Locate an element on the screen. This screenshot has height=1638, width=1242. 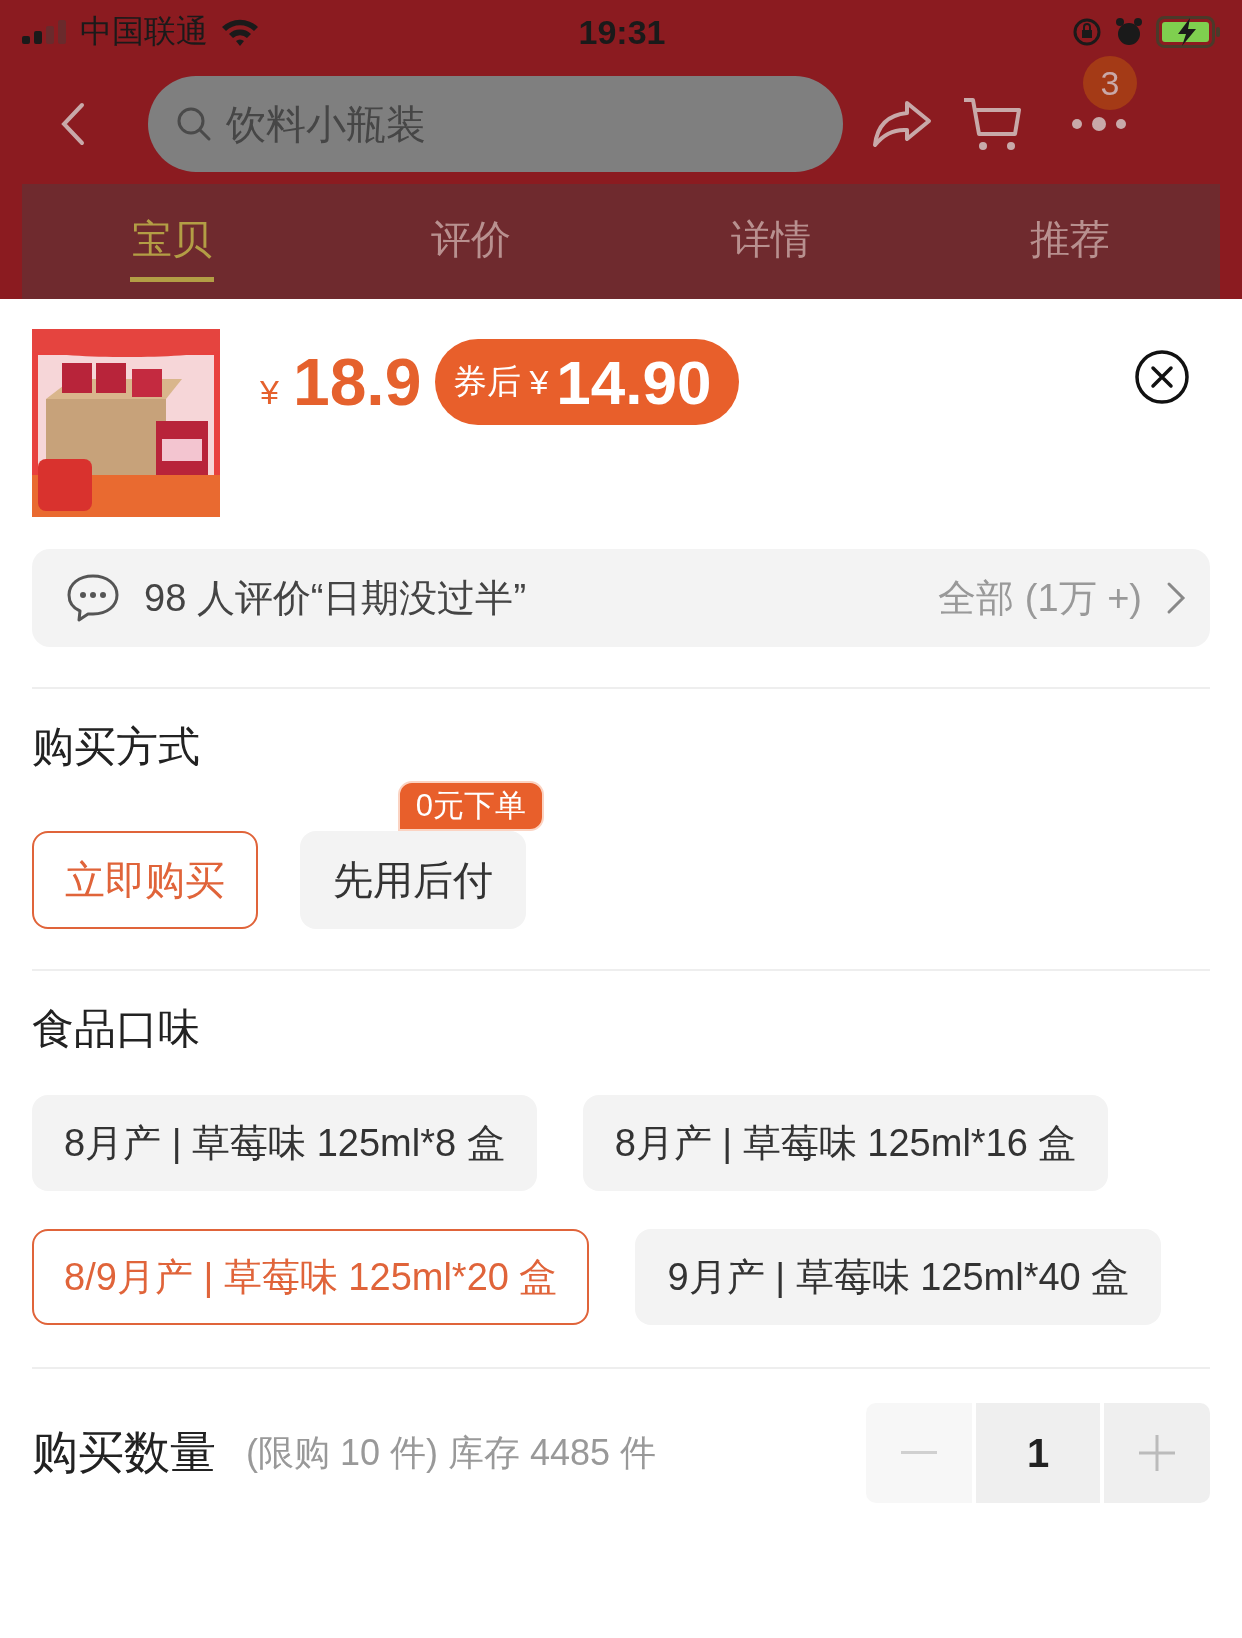
close-icon is located at coordinates (1162, 377).